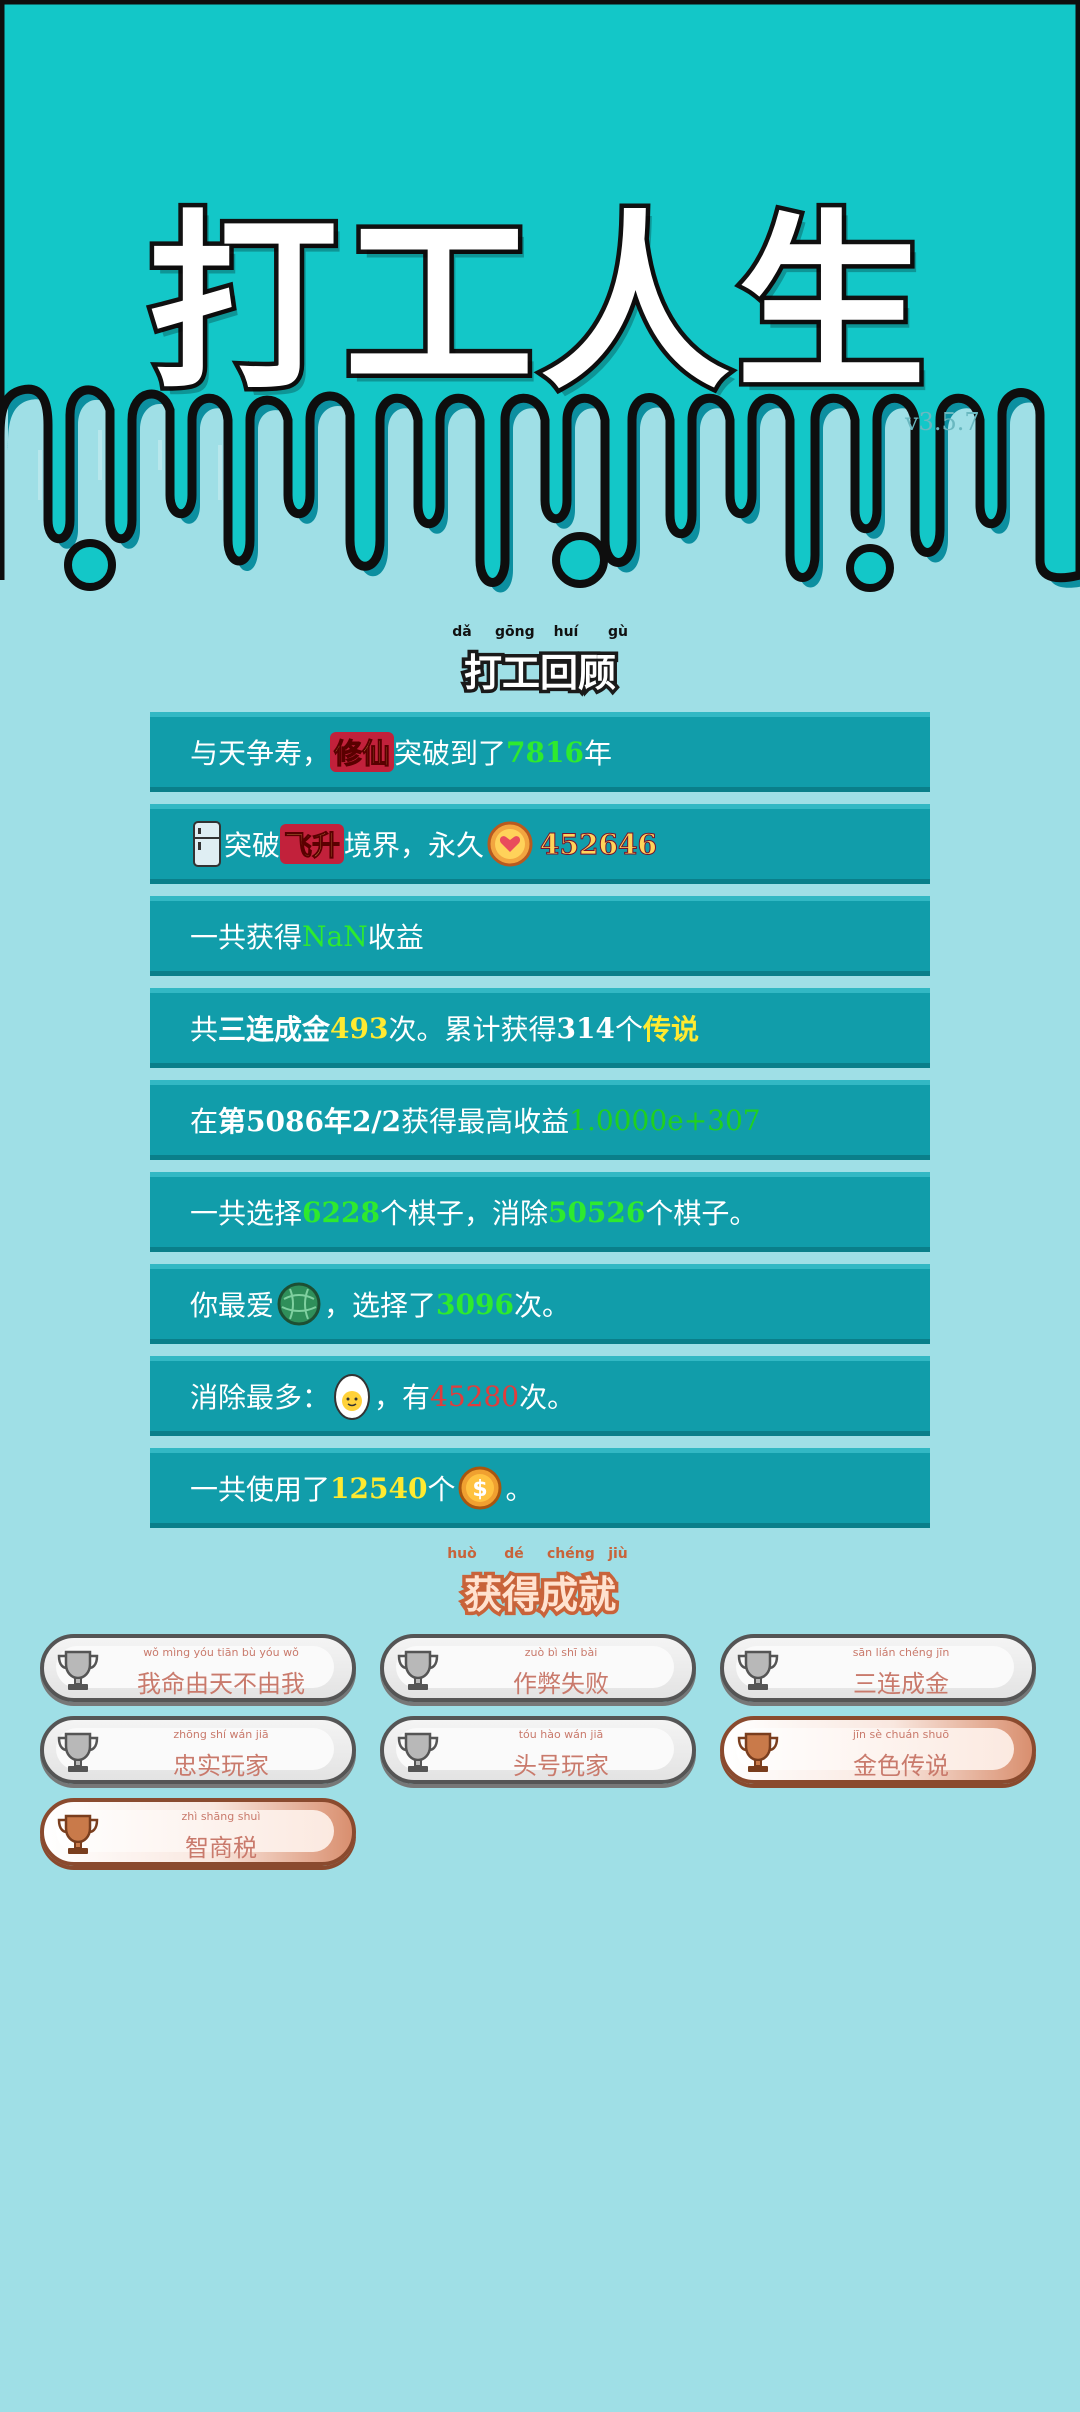  I want to click on coin-icon: $, so click(480, 1488).